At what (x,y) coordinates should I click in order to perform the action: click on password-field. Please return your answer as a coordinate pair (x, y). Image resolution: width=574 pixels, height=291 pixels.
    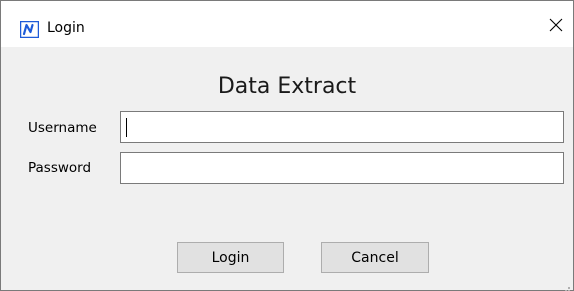
    Looking at the image, I should click on (342, 168).